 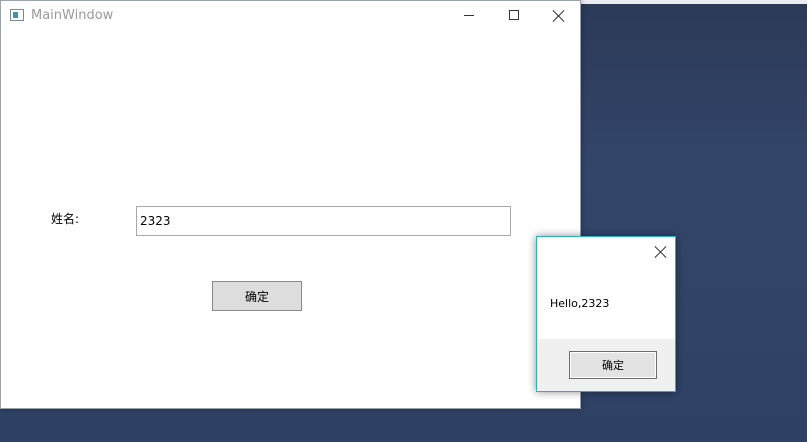 What do you see at coordinates (17, 15) in the screenshot?
I see `window-app-icon` at bounding box center [17, 15].